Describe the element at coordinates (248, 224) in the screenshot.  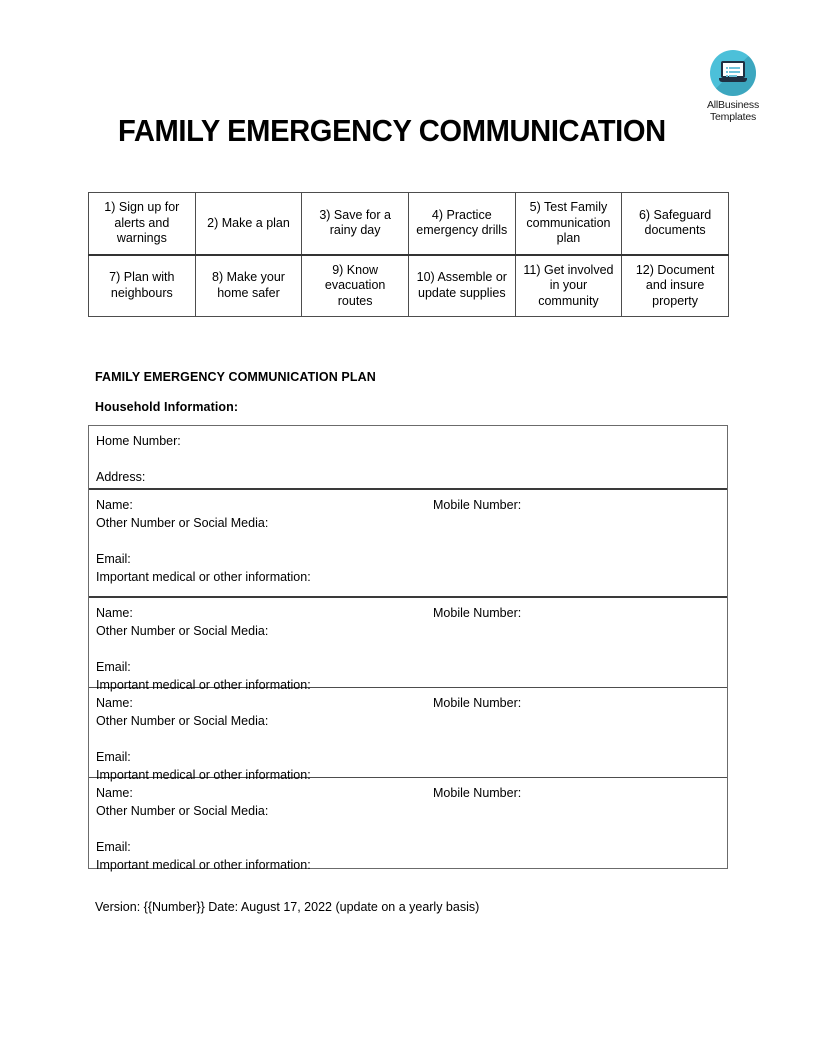
I see `step-cell-2: 2) Make a plan` at that location.